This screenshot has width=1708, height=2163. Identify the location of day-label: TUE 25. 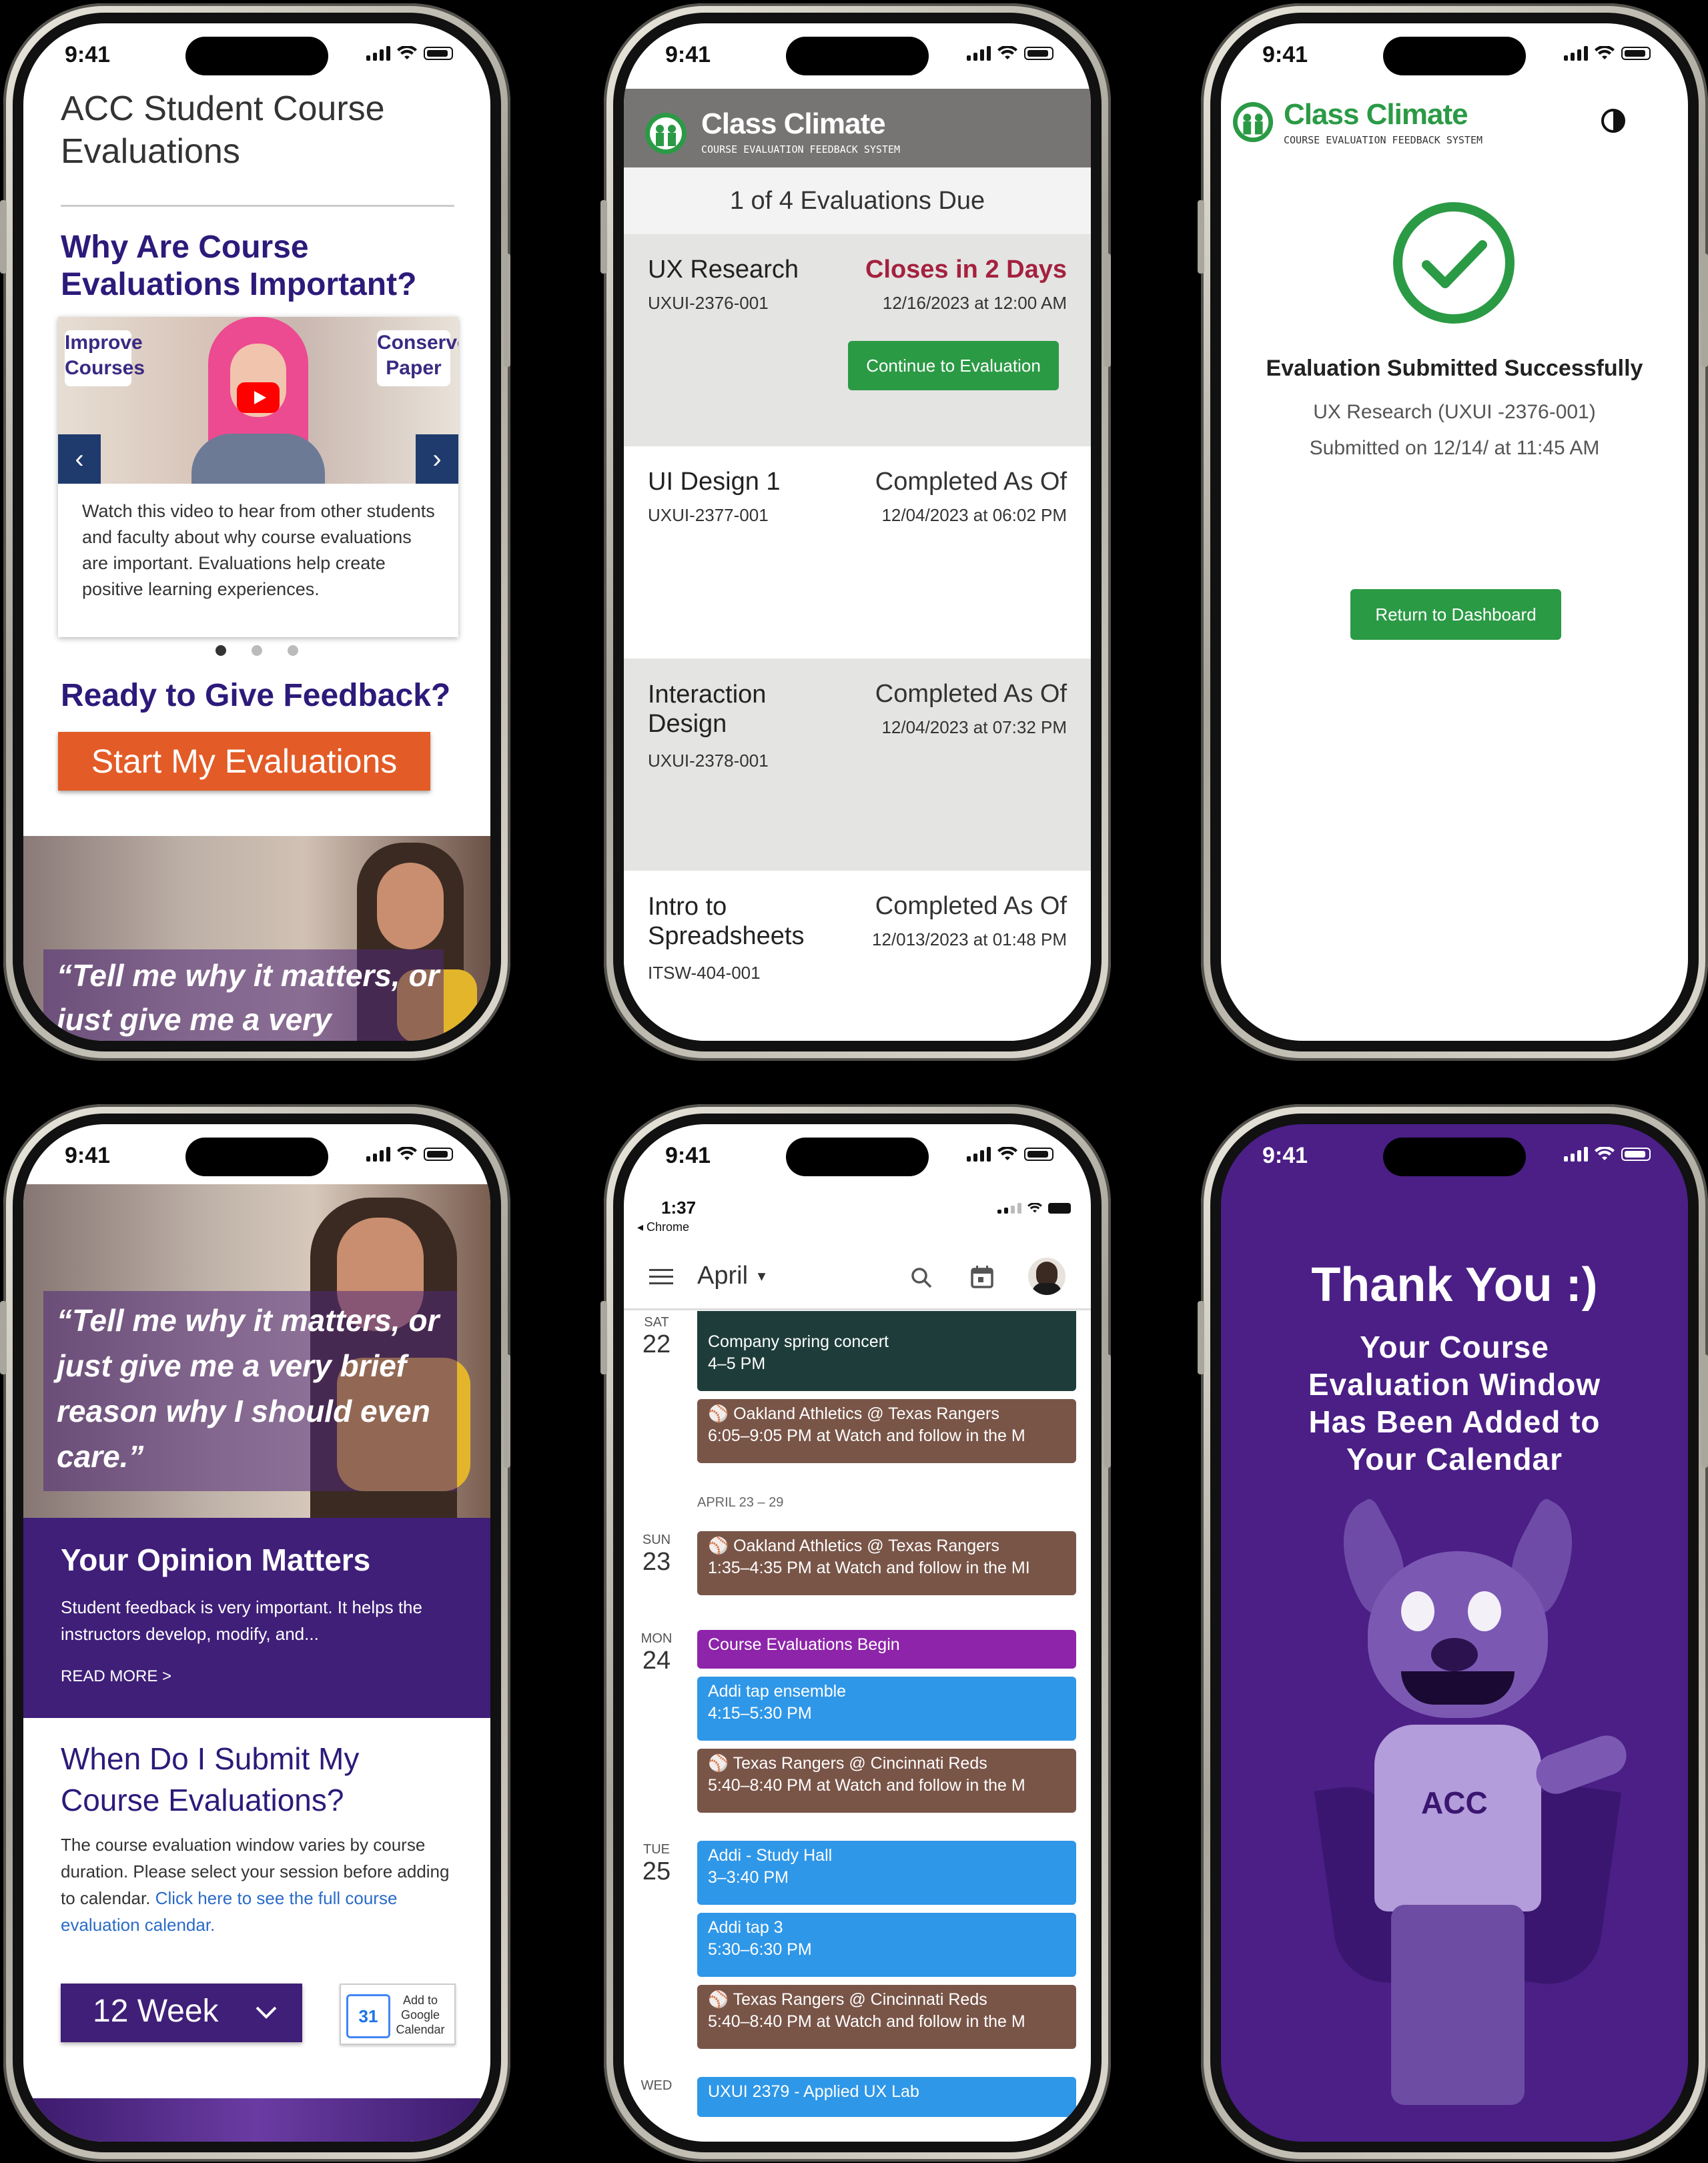
(657, 1864).